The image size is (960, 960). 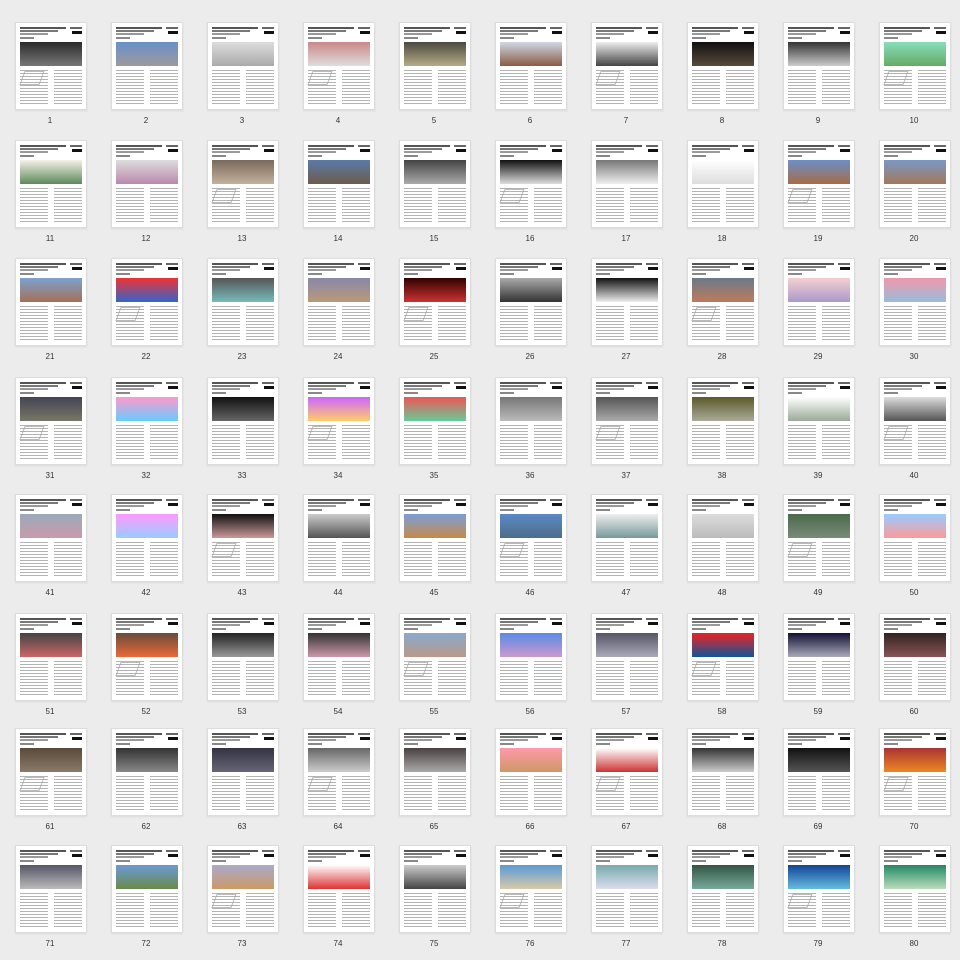 I want to click on page-thumbnail: 37, so click(x=627, y=432).